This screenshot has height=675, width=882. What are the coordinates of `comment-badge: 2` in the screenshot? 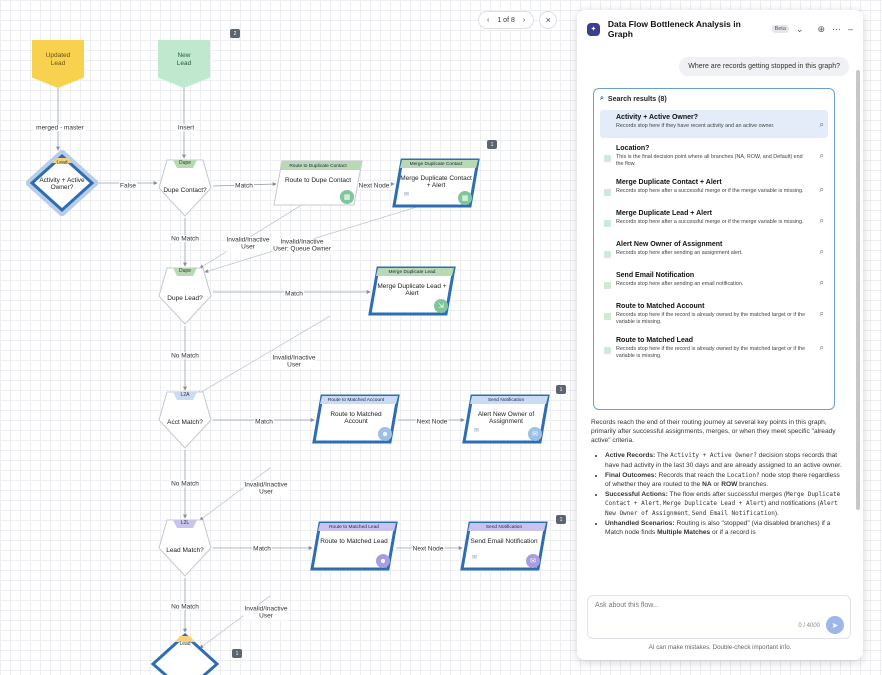 It's located at (235, 33).